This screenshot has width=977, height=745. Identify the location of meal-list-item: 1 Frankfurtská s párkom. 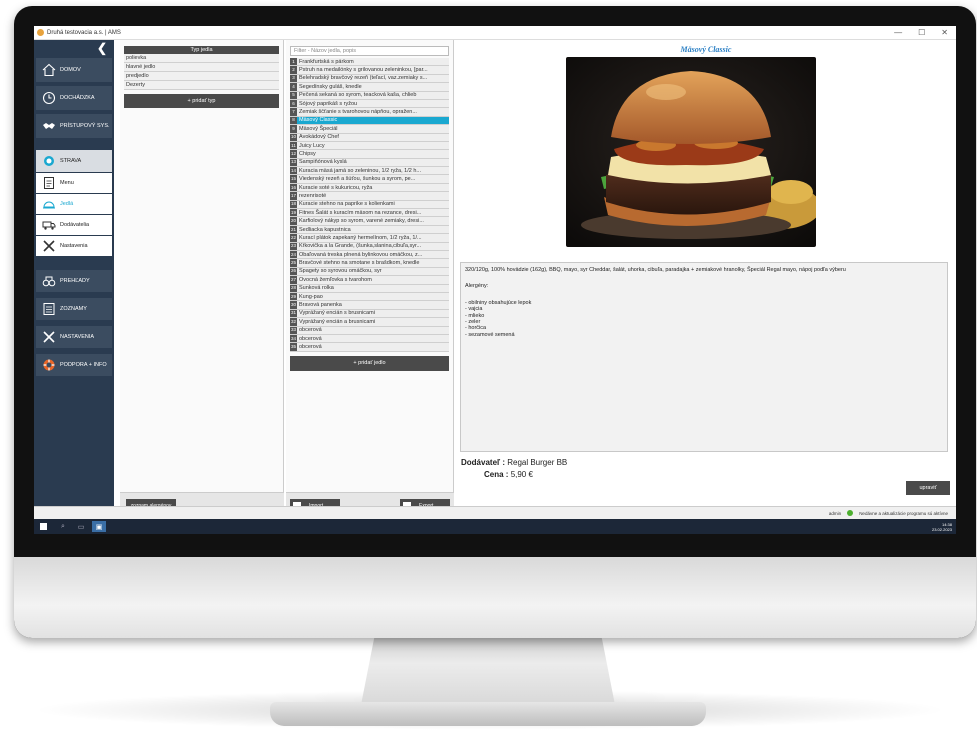
(369, 62).